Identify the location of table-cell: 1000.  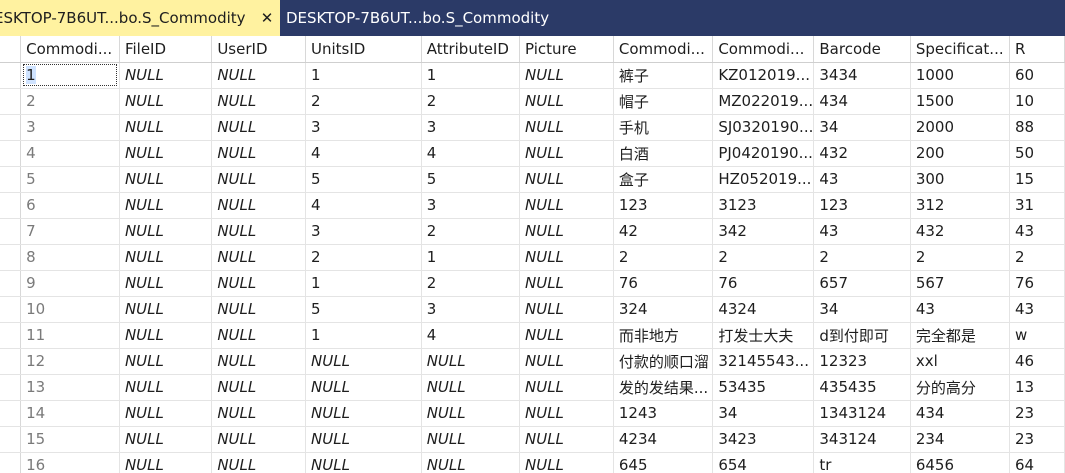
(960, 75).